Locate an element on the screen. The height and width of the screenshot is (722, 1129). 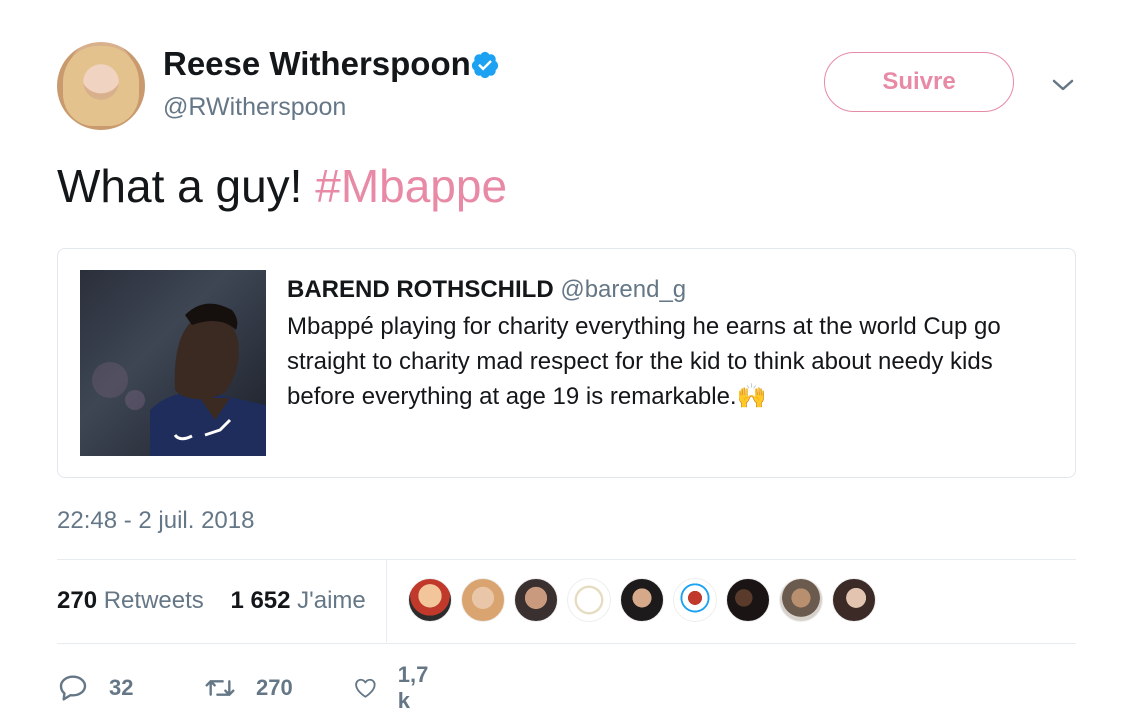
tweet-text: What a guy! #Mbappe is located at coordinates (282, 186).